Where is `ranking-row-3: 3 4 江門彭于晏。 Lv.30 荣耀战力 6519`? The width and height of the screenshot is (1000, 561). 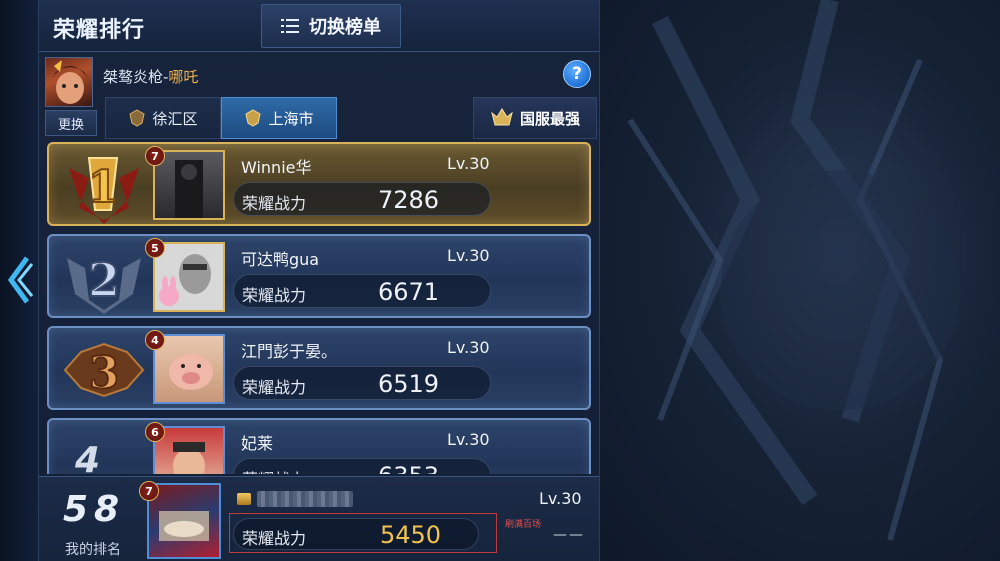 ranking-row-3: 3 4 江門彭于晏。 Lv.30 荣耀战力 6519 is located at coordinates (319, 368).